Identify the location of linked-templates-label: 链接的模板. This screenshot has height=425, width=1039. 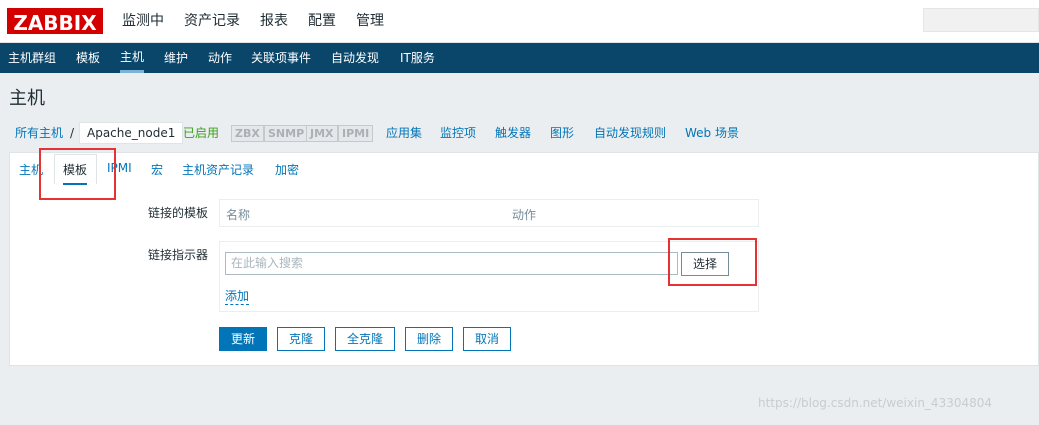
(178, 213).